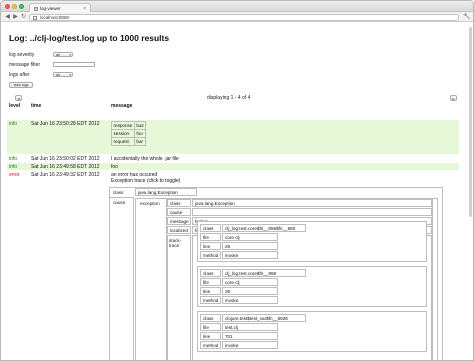  I want to click on tab-favicon-icon, so click(36, 8).